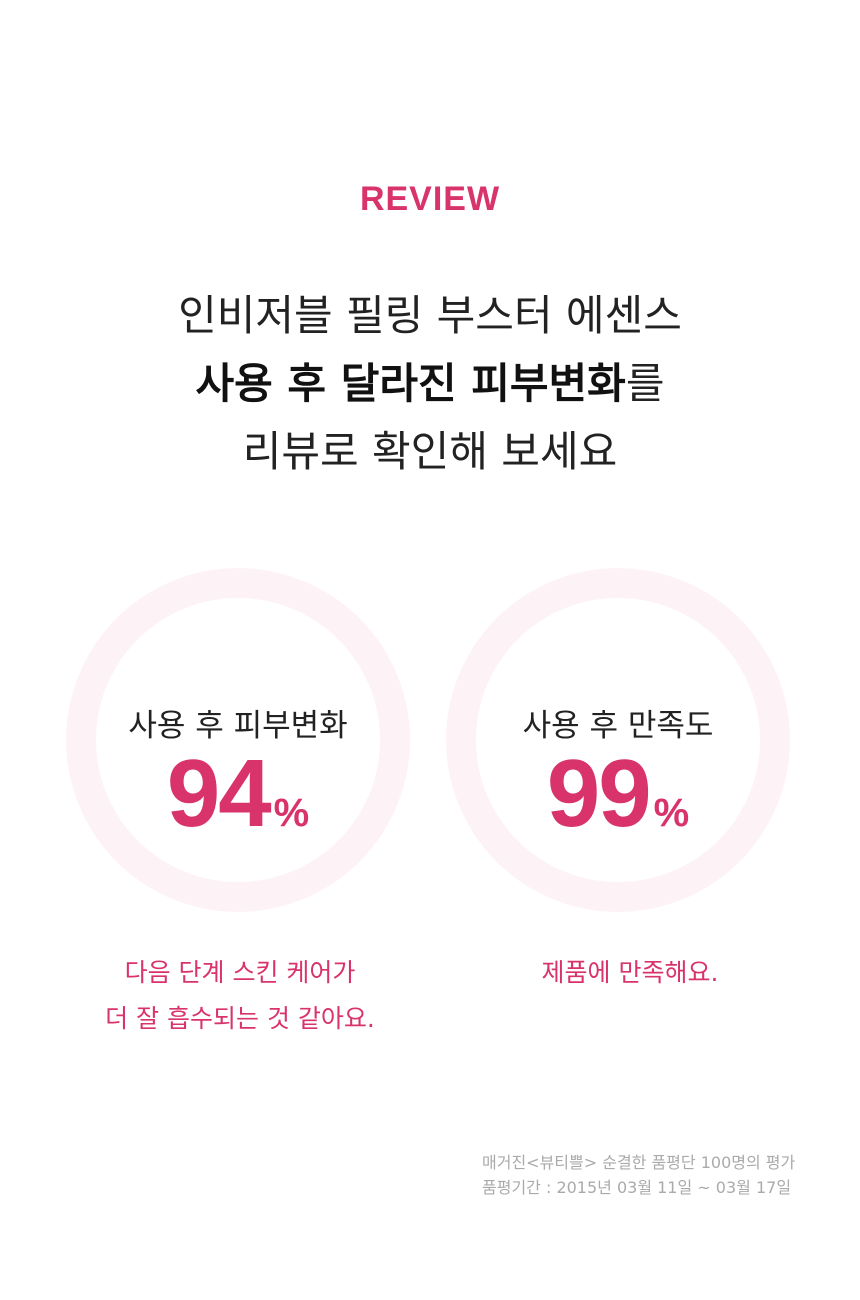 The height and width of the screenshot is (1300, 860). What do you see at coordinates (645, 383) in the screenshot?
I see `headline-particle: 를` at bounding box center [645, 383].